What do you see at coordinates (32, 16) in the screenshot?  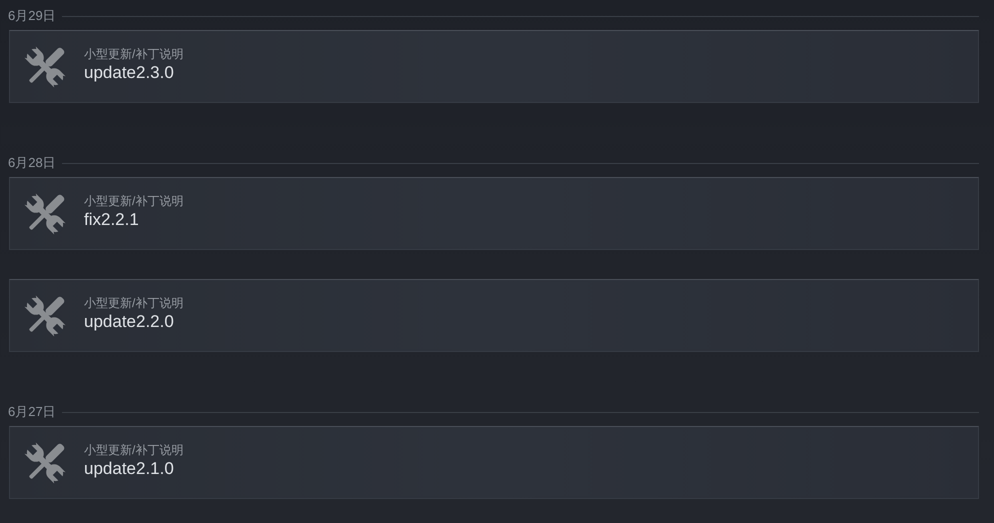 I see `date-heading: 6月29日` at bounding box center [32, 16].